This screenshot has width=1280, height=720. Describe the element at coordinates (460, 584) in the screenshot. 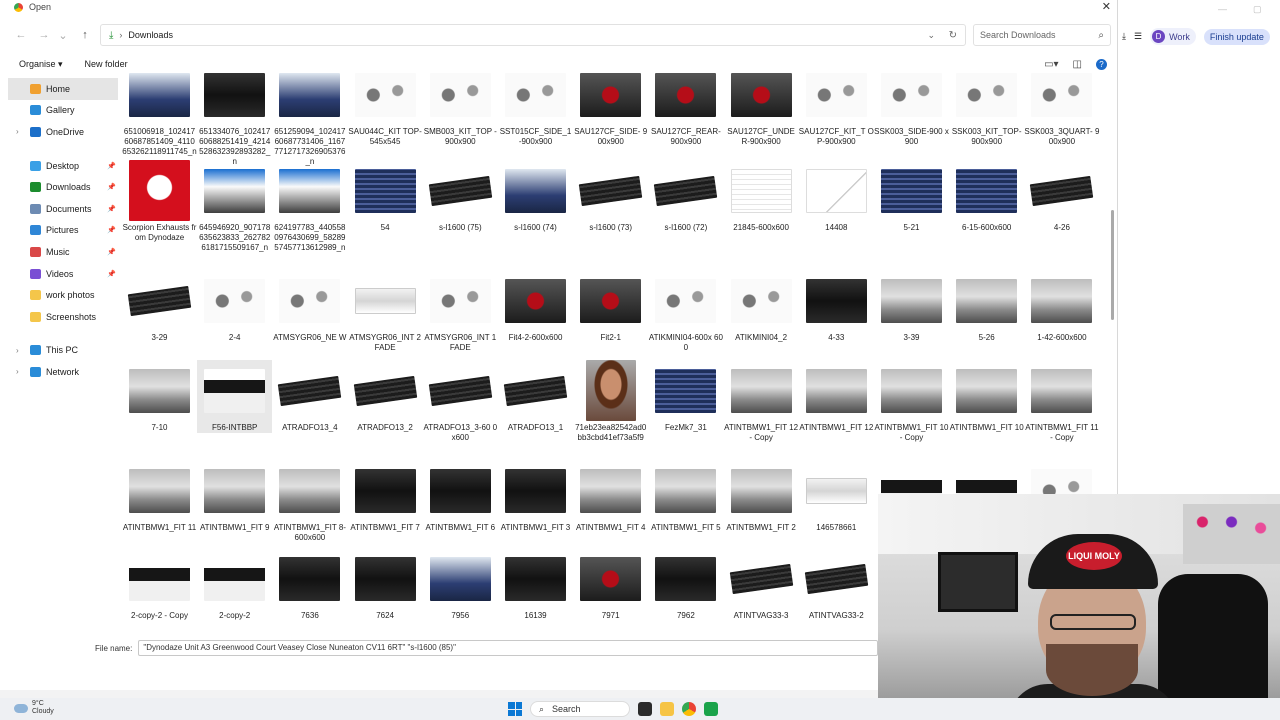

I see `file-item: 7956` at that location.